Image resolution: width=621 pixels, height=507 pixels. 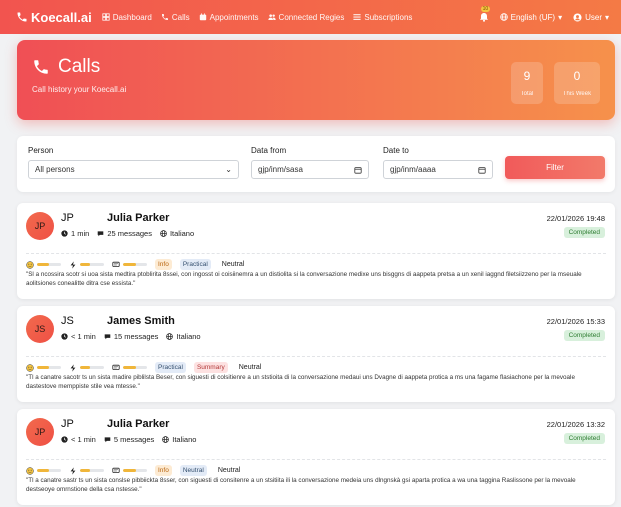 What do you see at coordinates (67, 321) in the screenshot?
I see `caller-initials: JS` at bounding box center [67, 321].